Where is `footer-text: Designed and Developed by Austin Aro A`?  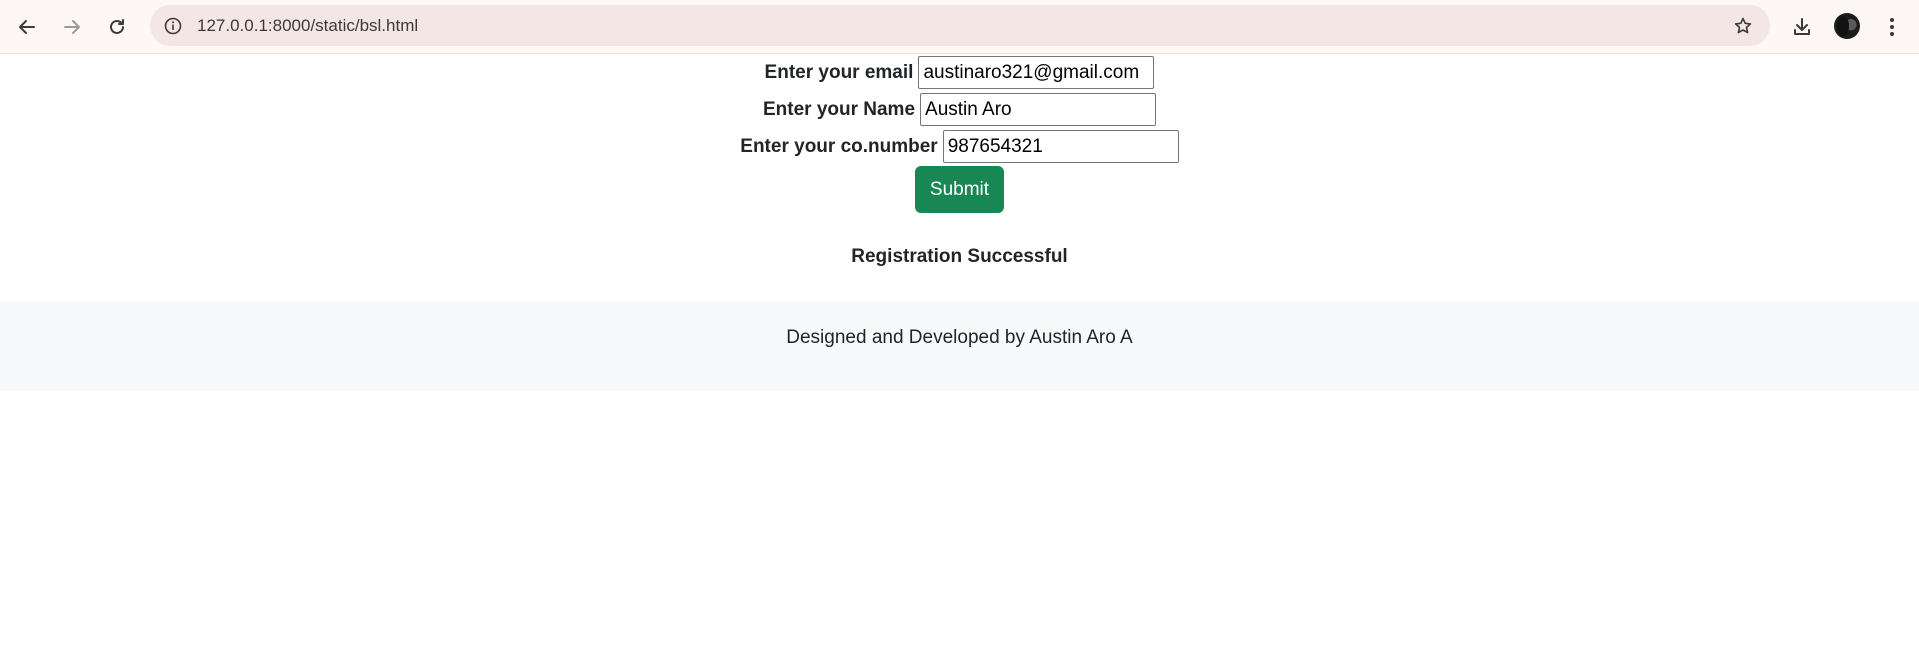 footer-text: Designed and Developed by Austin Aro A is located at coordinates (959, 337).